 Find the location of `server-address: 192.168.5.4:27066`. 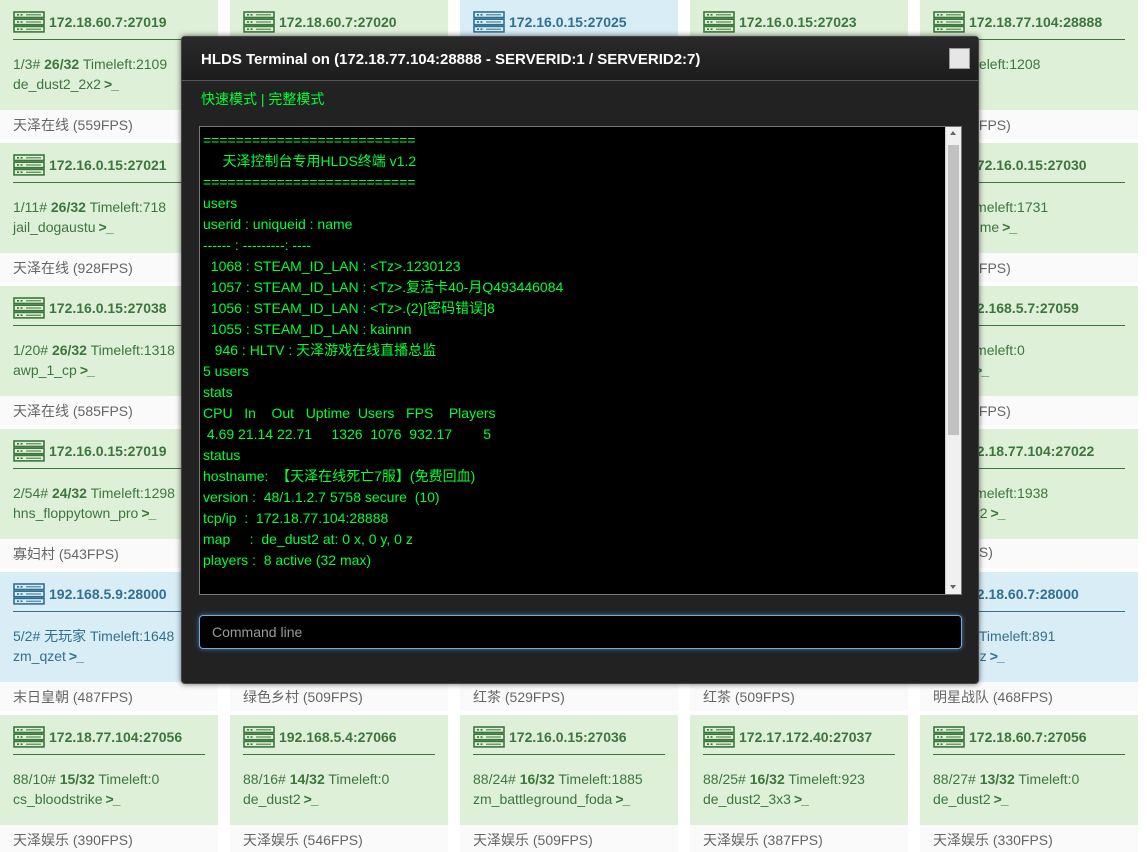

server-address: 192.168.5.4:27066 is located at coordinates (338, 737).